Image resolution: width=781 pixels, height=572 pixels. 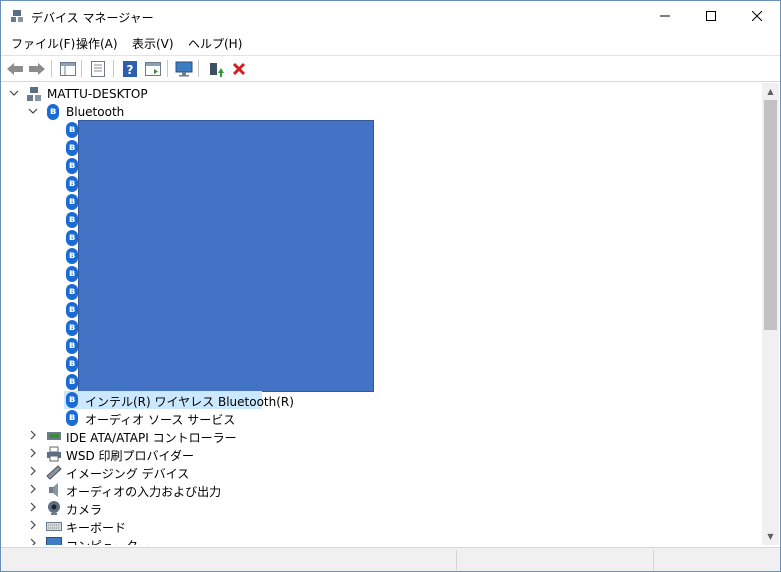 I want to click on help-button: ?, so click(x=130, y=68).